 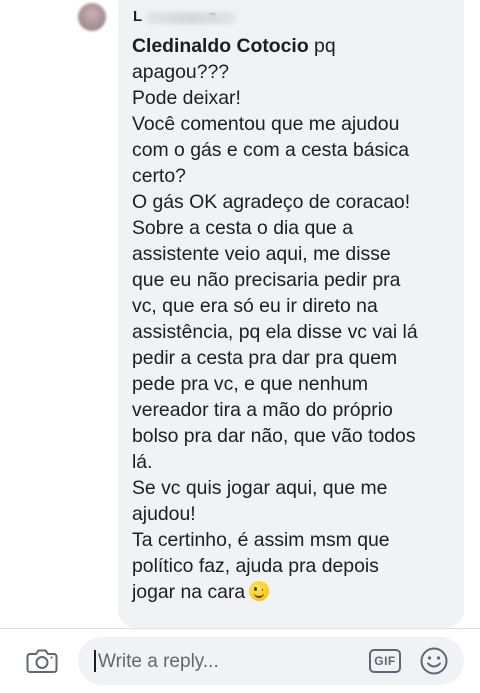 I want to click on message-line-text: ajudou!, so click(x=164, y=514).